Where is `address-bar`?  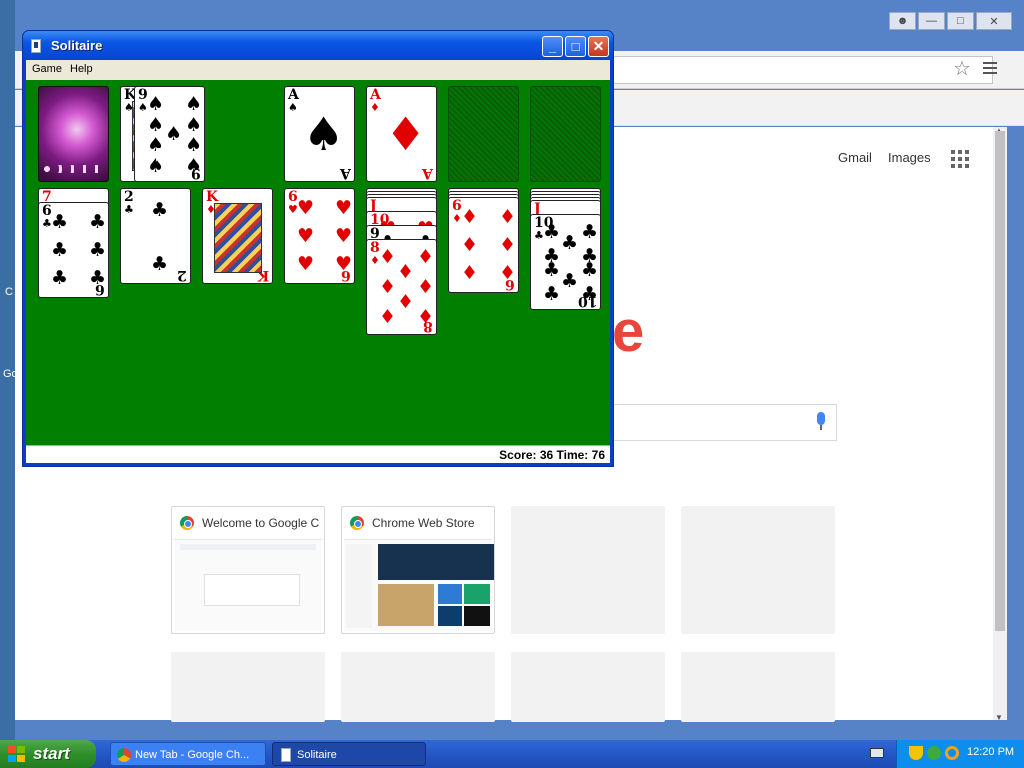 address-bar is located at coordinates (799, 70).